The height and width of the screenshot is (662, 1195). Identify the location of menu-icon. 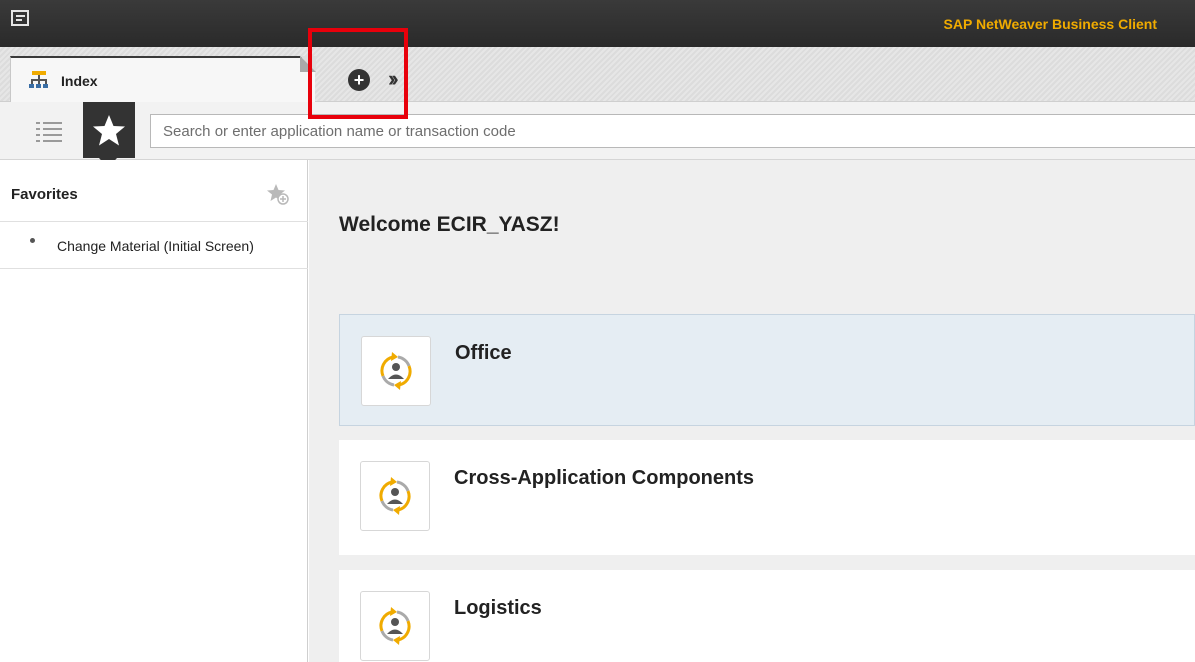
(20, 18).